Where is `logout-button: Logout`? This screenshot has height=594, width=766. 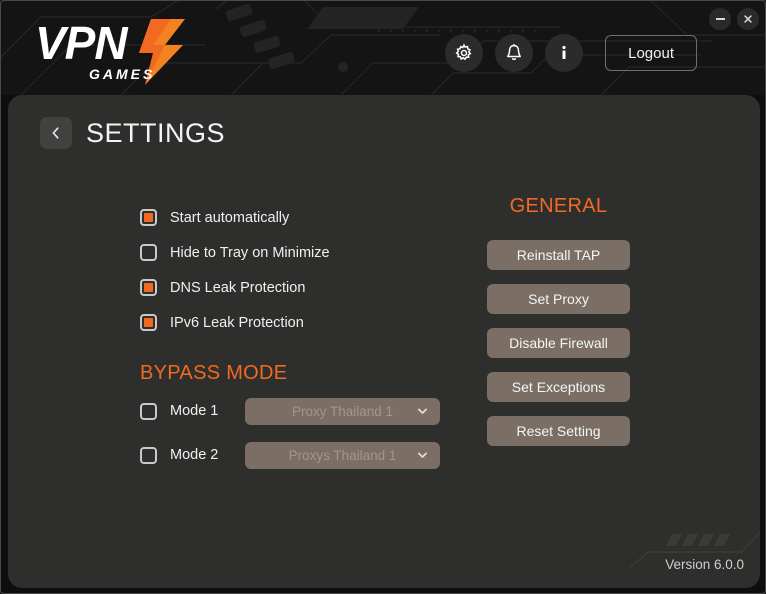
logout-button: Logout is located at coordinates (651, 53).